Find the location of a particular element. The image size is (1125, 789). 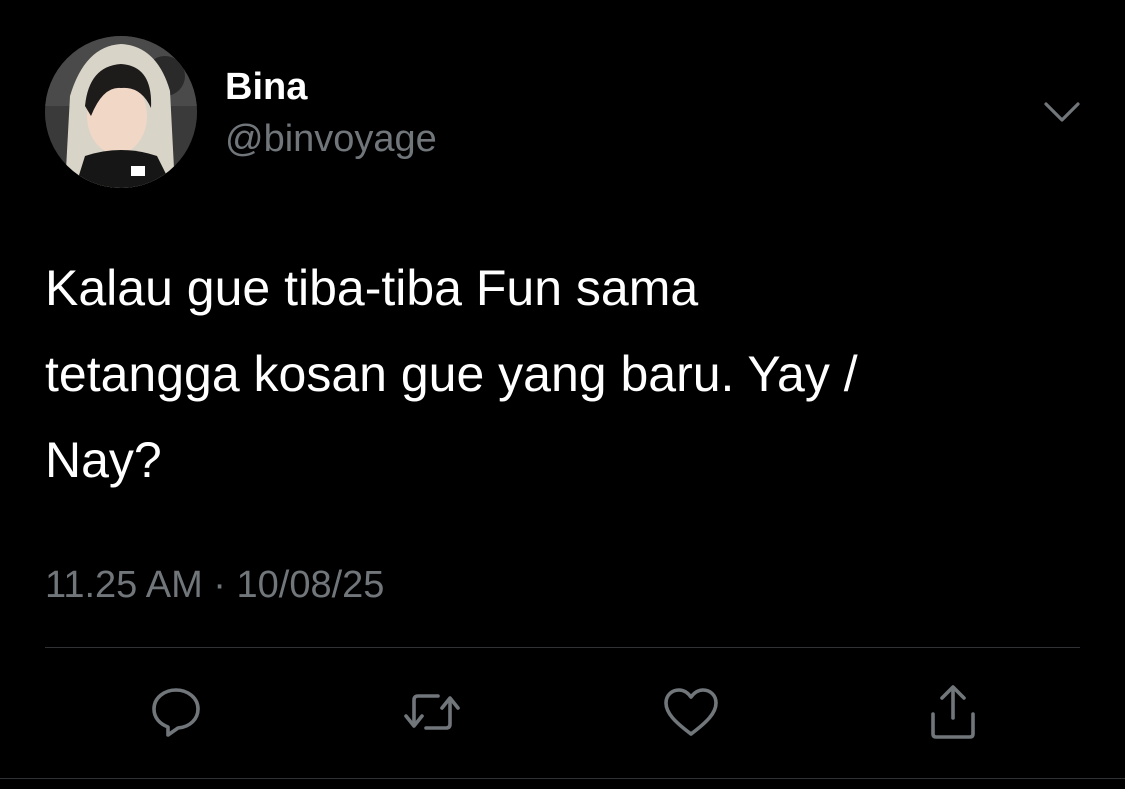

tweet-text-line: Kalau gue tiba-tiba Fun sama is located at coordinates (372, 288).